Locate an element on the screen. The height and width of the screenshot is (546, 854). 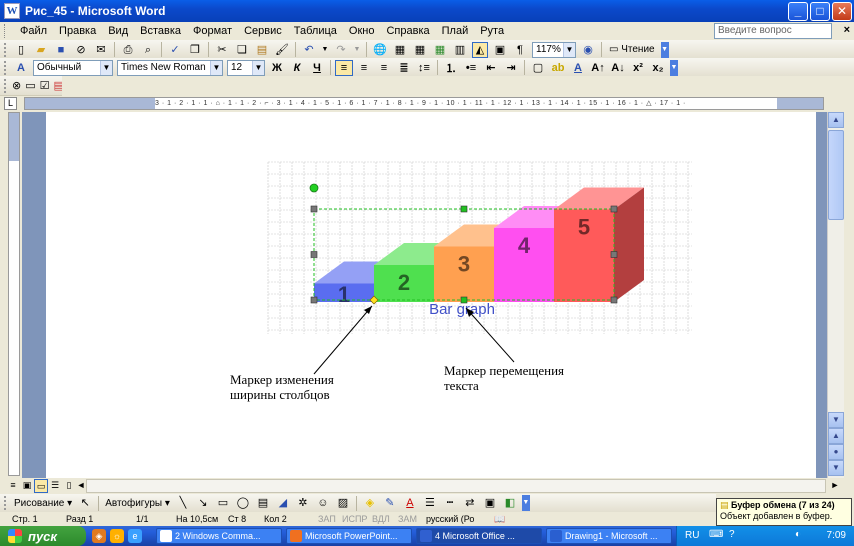
highlight-icon: ab is located at coordinates (558, 68).